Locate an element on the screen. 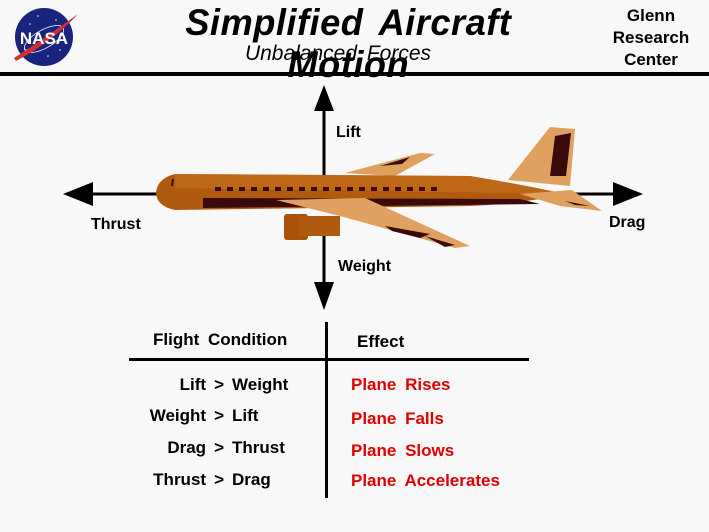 The height and width of the screenshot is (532, 709). nasa-logo: NASA is located at coordinates (46, 37).